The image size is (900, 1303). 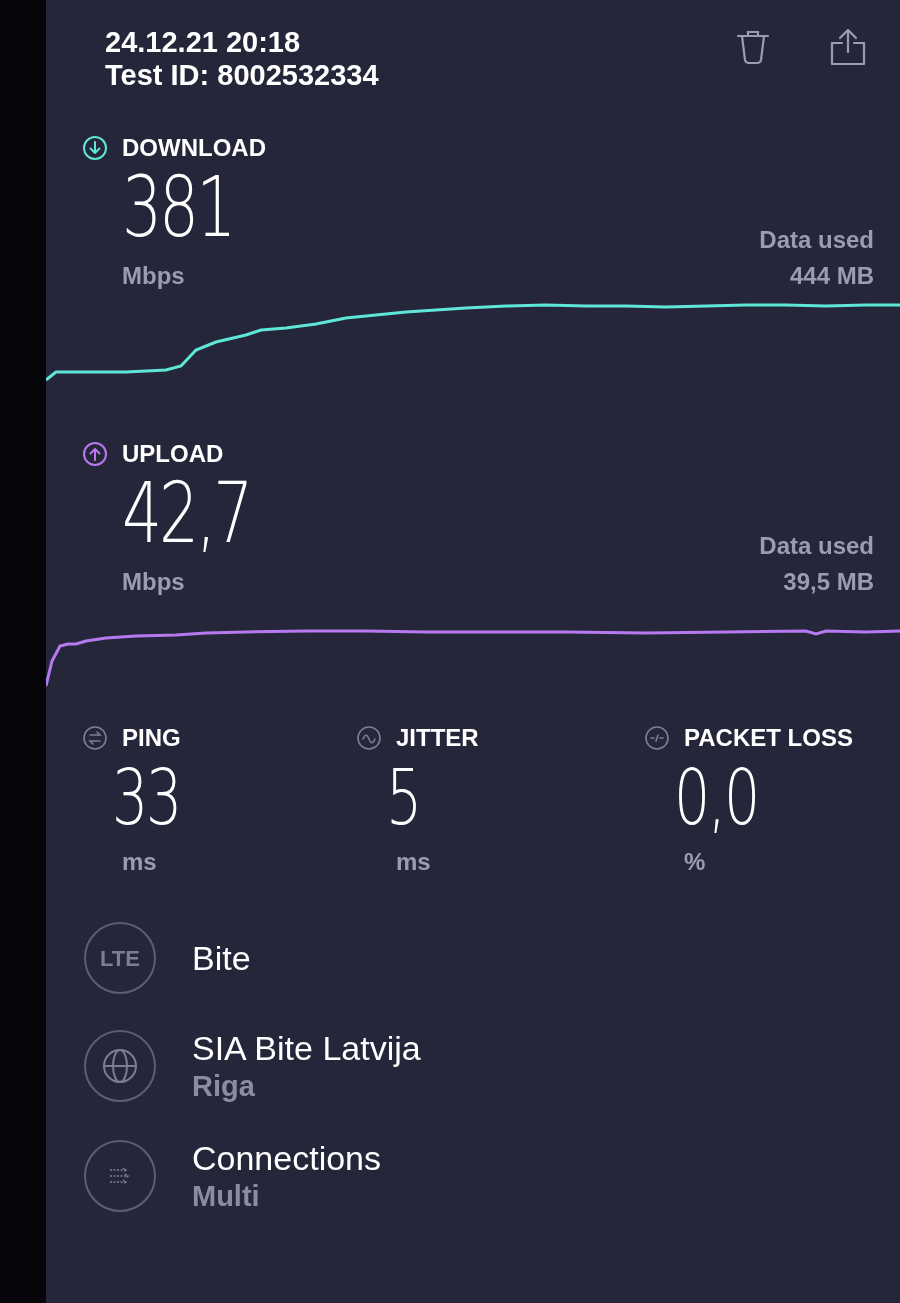 What do you see at coordinates (828, 582) in the screenshot?
I see `data-used-value: 39,5 MB` at bounding box center [828, 582].